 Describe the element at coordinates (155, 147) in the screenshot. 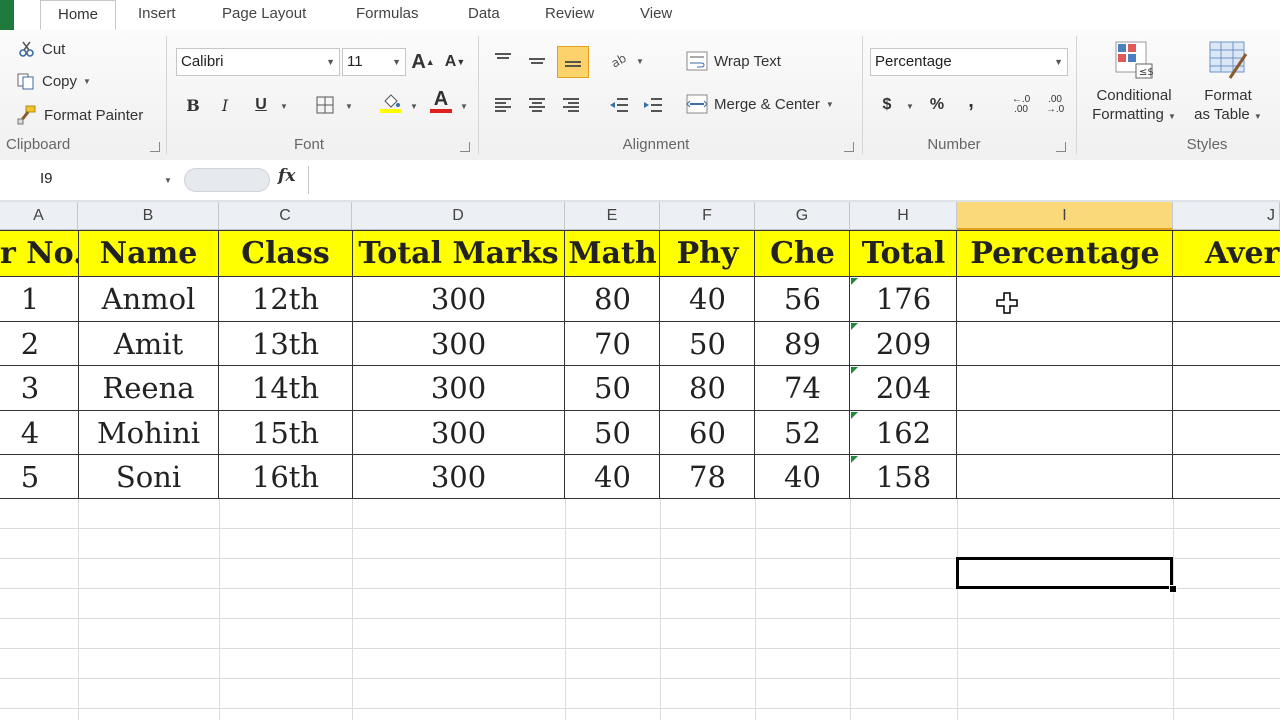

I see `clipboard-launcher-icon` at that location.